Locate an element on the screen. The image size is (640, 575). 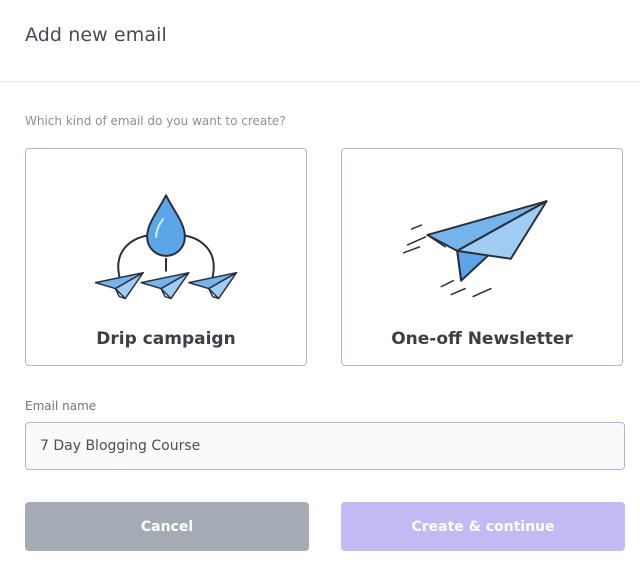
drip-campaign-icon is located at coordinates (166, 247).